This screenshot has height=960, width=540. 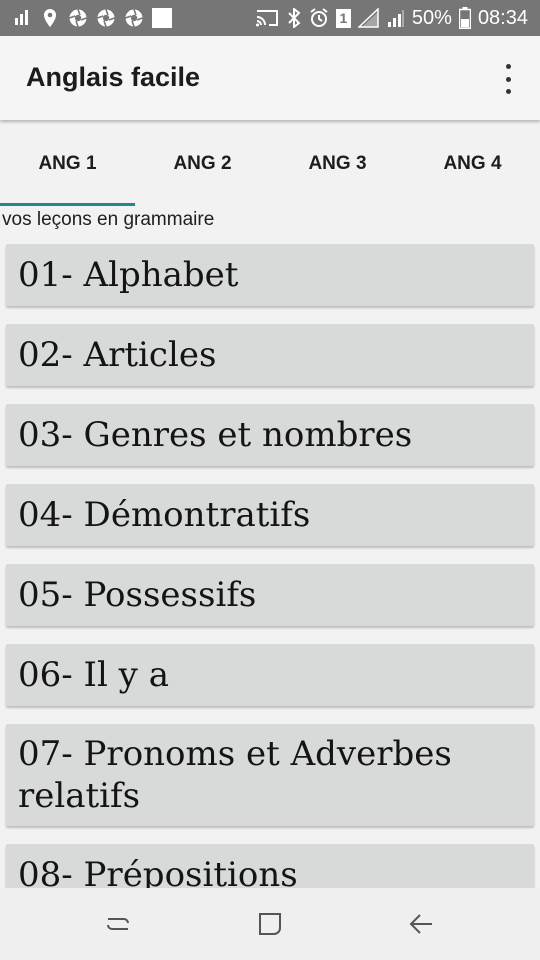 What do you see at coordinates (92, 18) in the screenshot?
I see `status-left-icons` at bounding box center [92, 18].